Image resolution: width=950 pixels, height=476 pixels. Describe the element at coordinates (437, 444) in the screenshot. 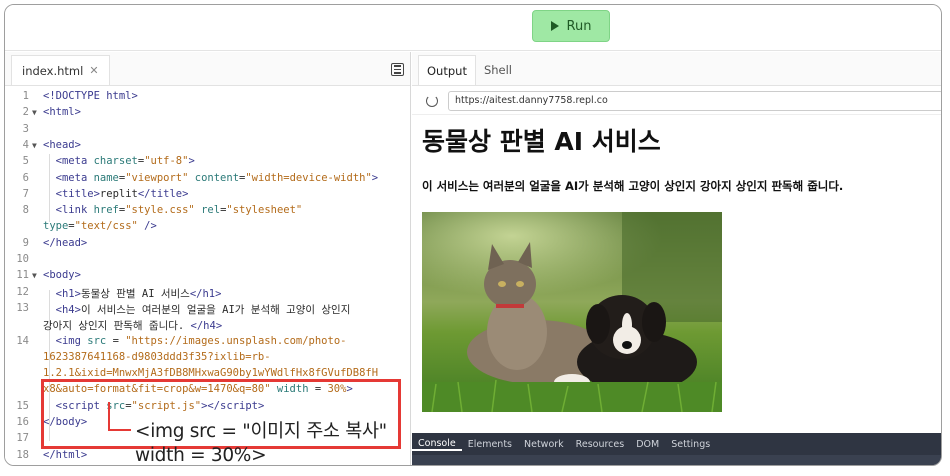

I see `devtools-tab-console: Console` at that location.